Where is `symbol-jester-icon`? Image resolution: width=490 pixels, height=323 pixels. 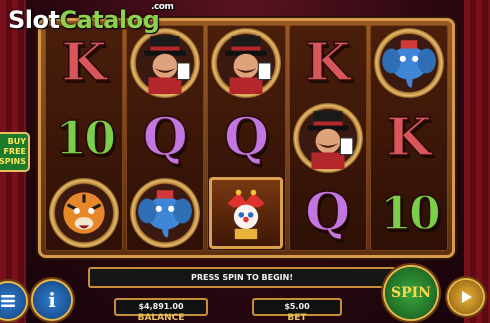 symbol-jester-icon is located at coordinates (246, 213).